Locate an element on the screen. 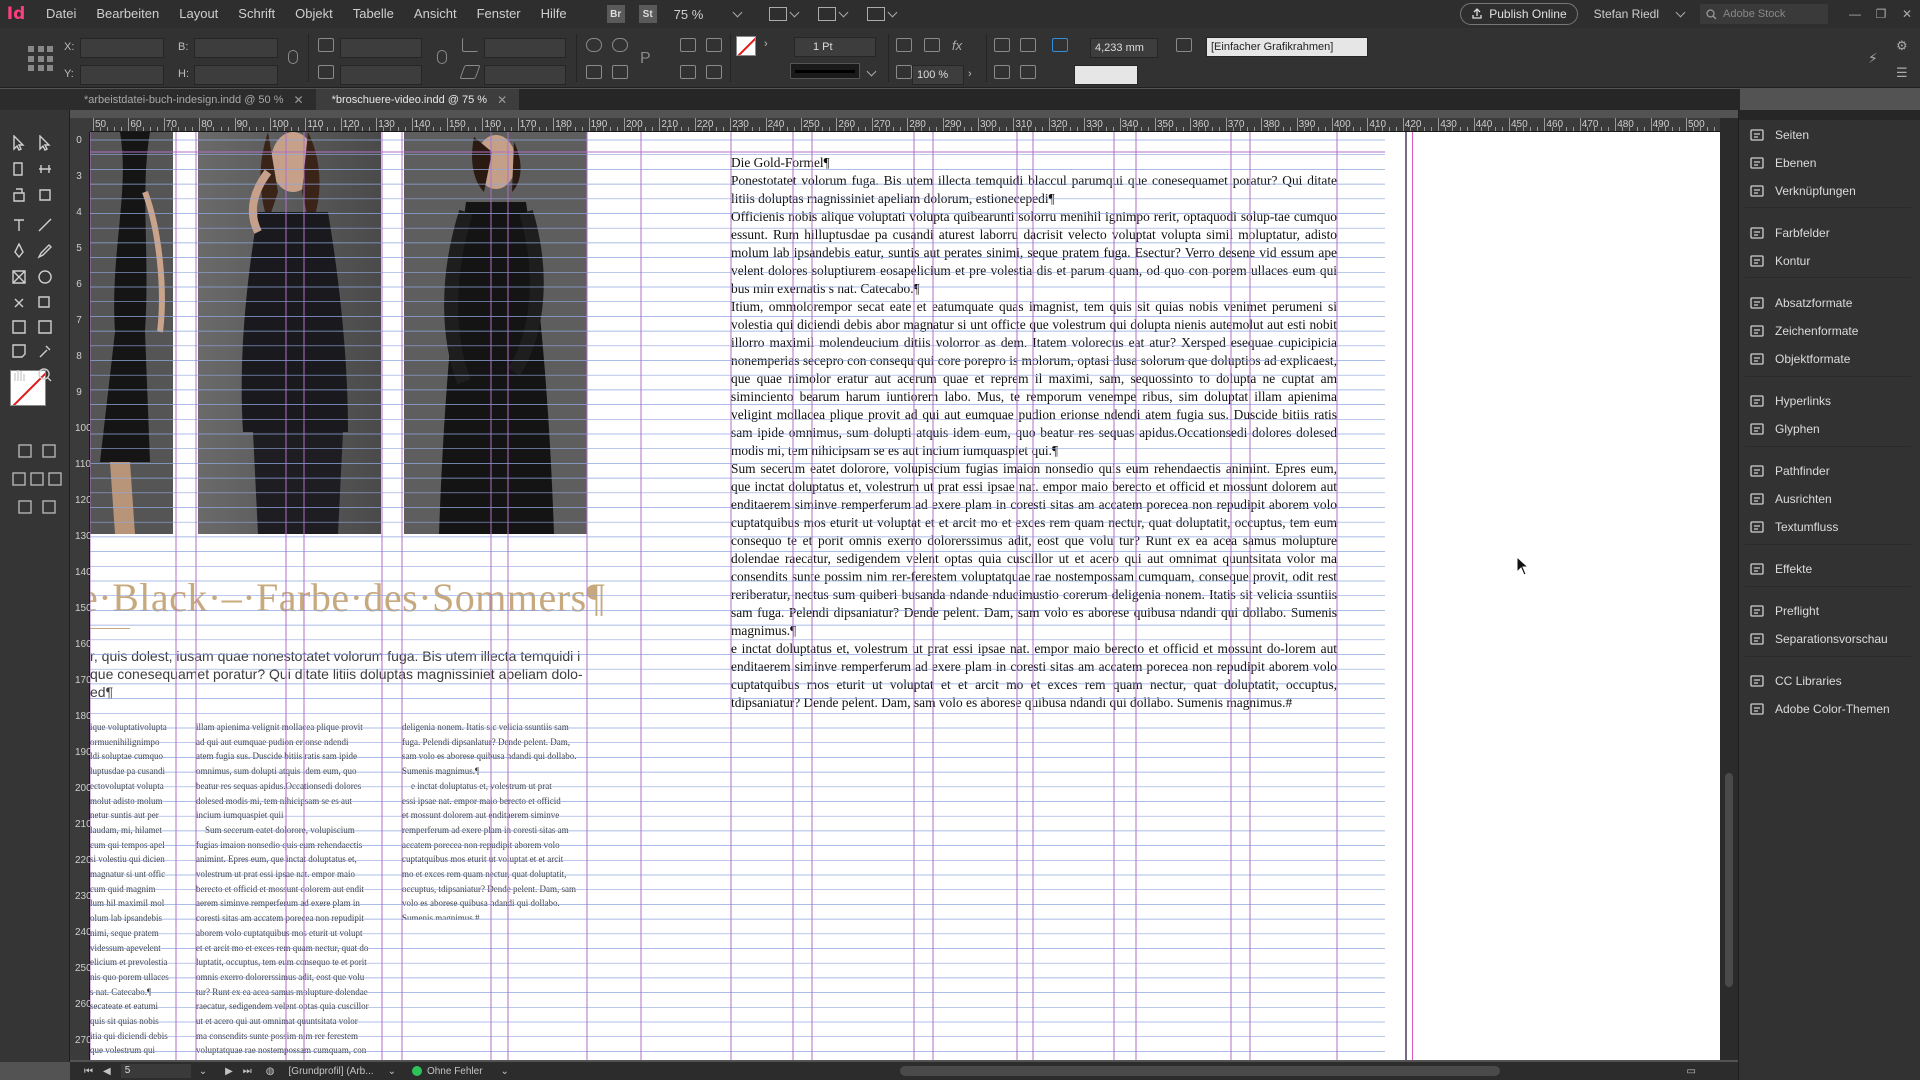  ellipse-tool-icon is located at coordinates (45, 277).